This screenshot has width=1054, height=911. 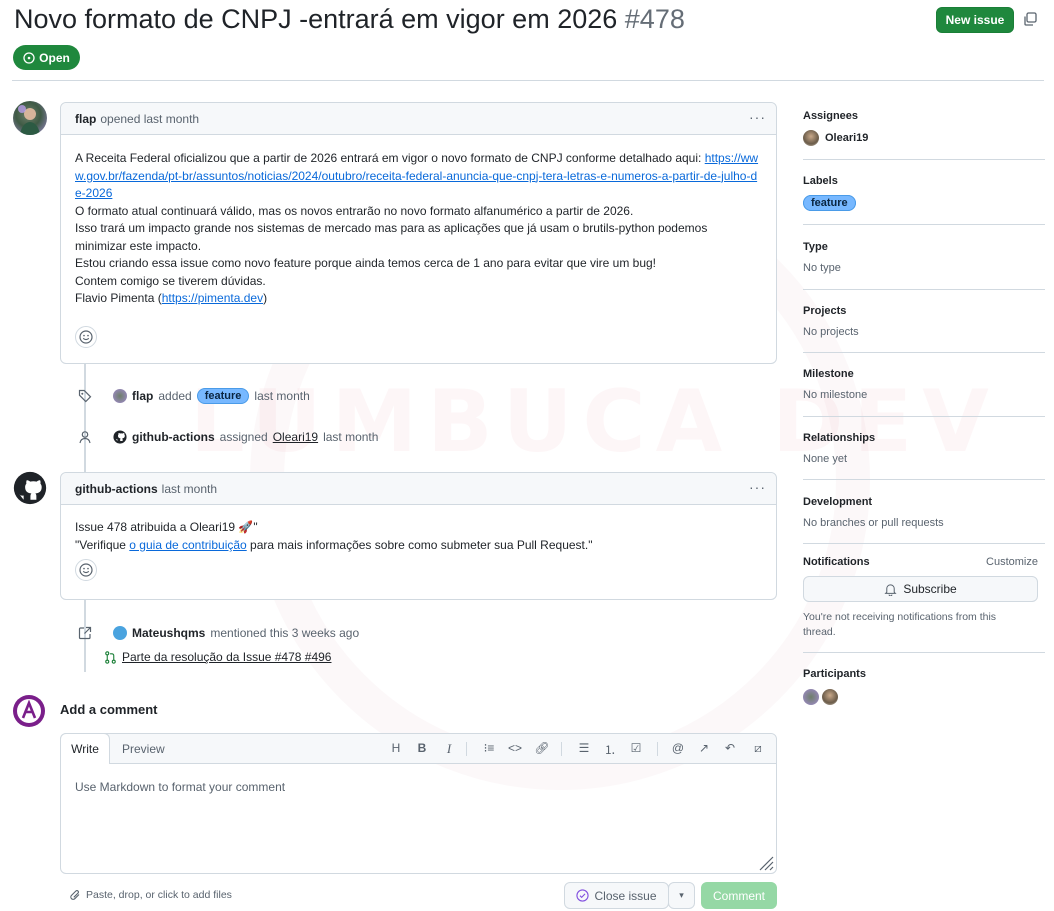 What do you see at coordinates (110, 657) in the screenshot?
I see `pull-request-icon` at bounding box center [110, 657].